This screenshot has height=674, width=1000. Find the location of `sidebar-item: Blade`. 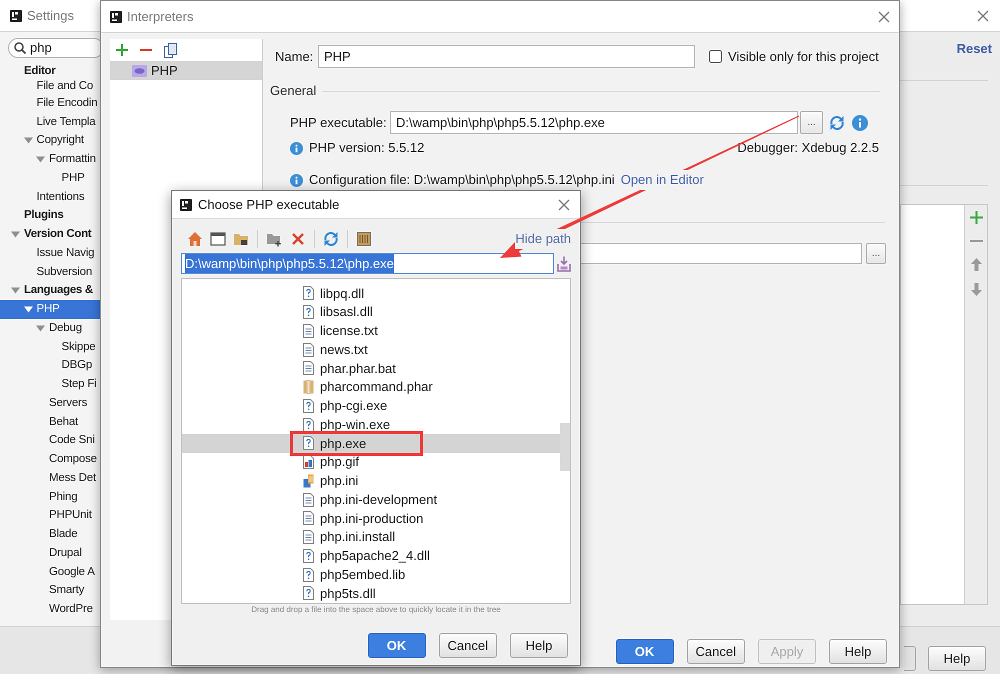

sidebar-item: Blade is located at coordinates (50, 534).